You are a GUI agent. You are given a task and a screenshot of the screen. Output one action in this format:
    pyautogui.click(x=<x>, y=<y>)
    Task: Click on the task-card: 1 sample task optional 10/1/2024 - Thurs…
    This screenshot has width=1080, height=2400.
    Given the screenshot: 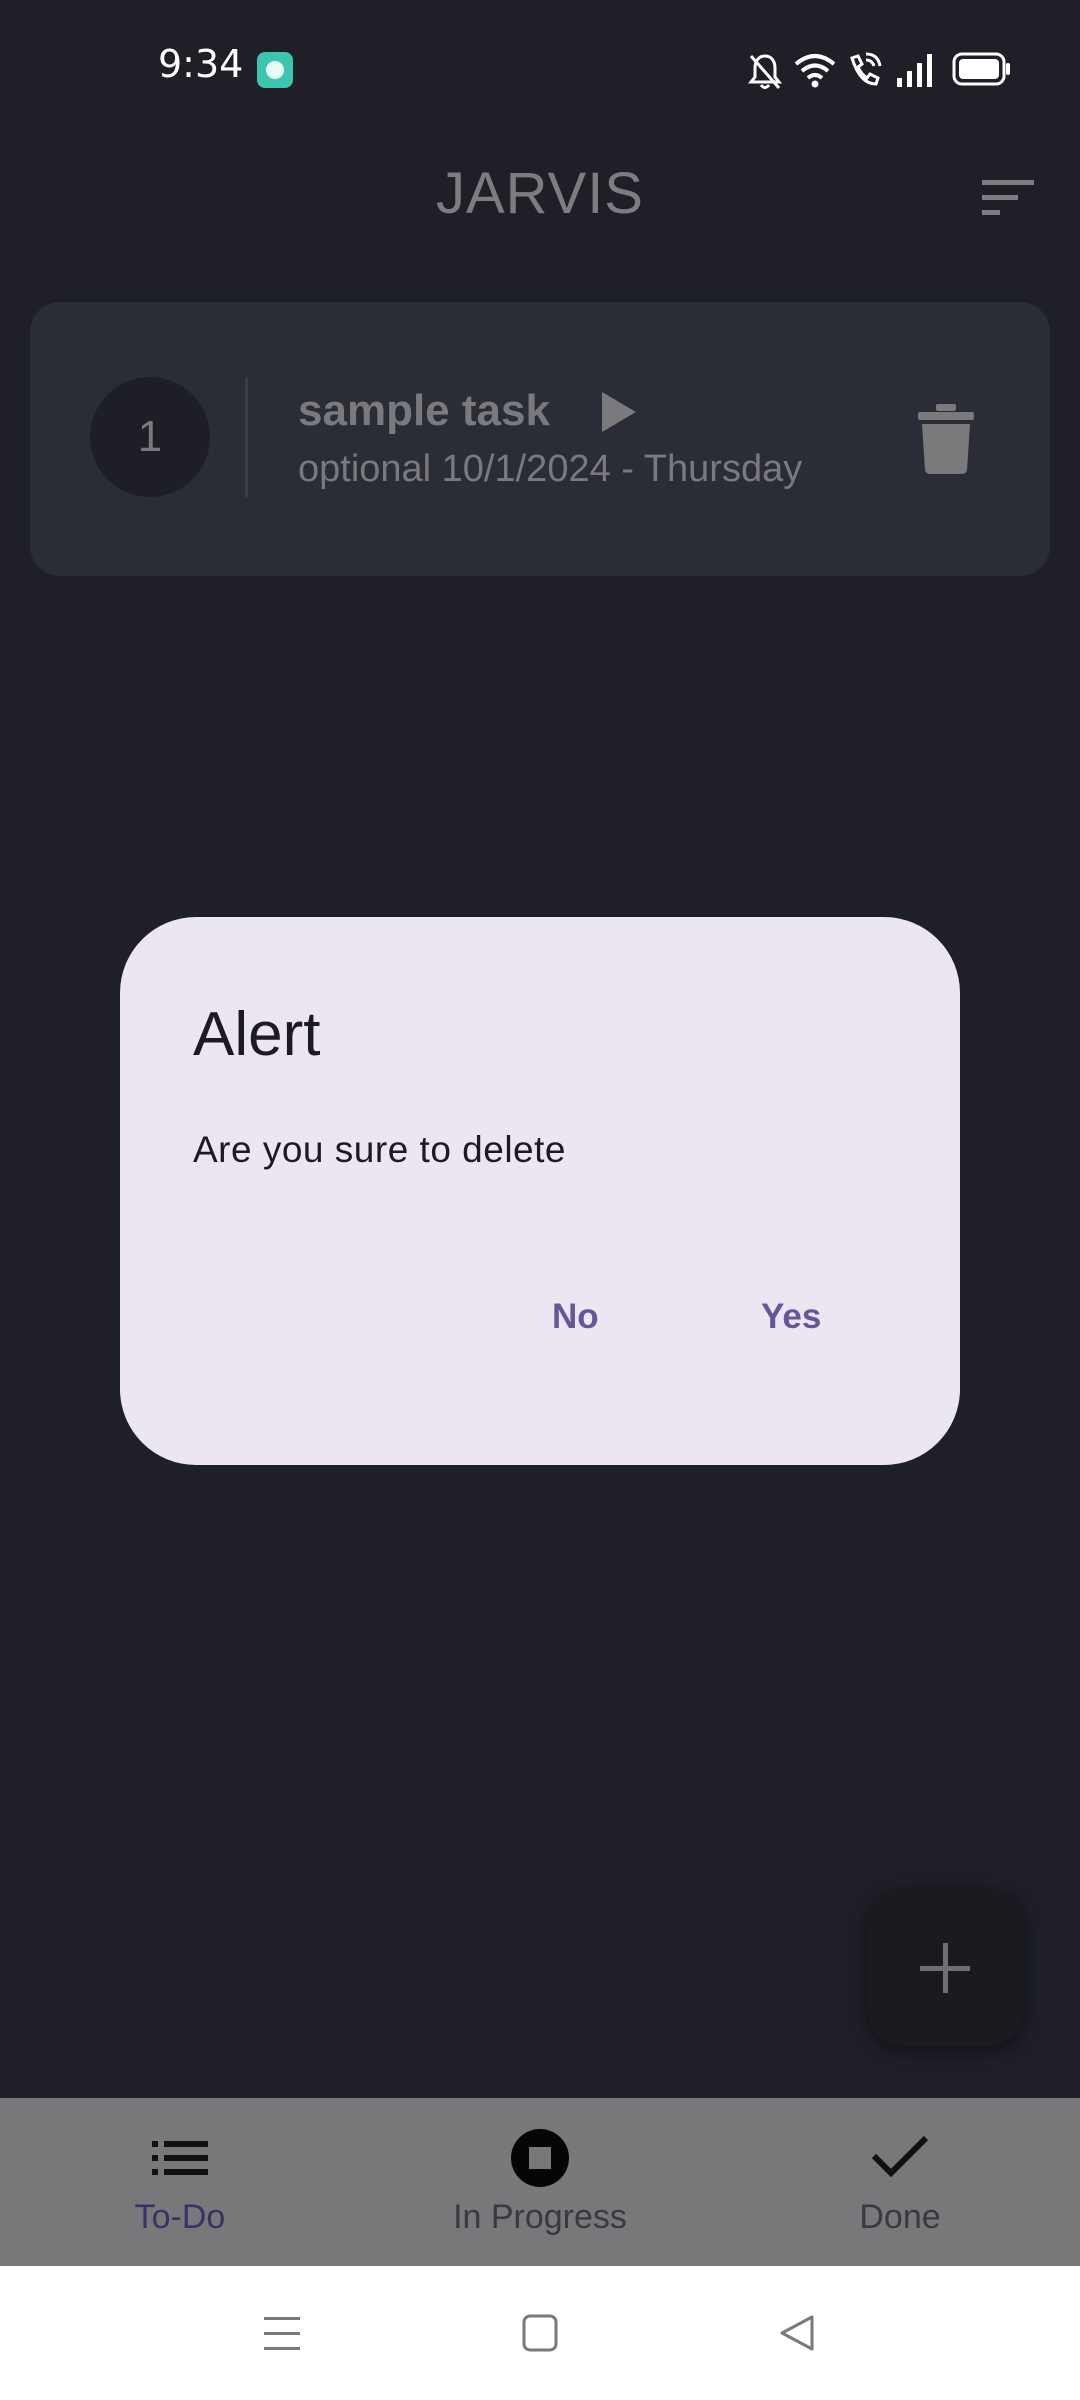 What is the action you would take?
    pyautogui.click(x=540, y=439)
    